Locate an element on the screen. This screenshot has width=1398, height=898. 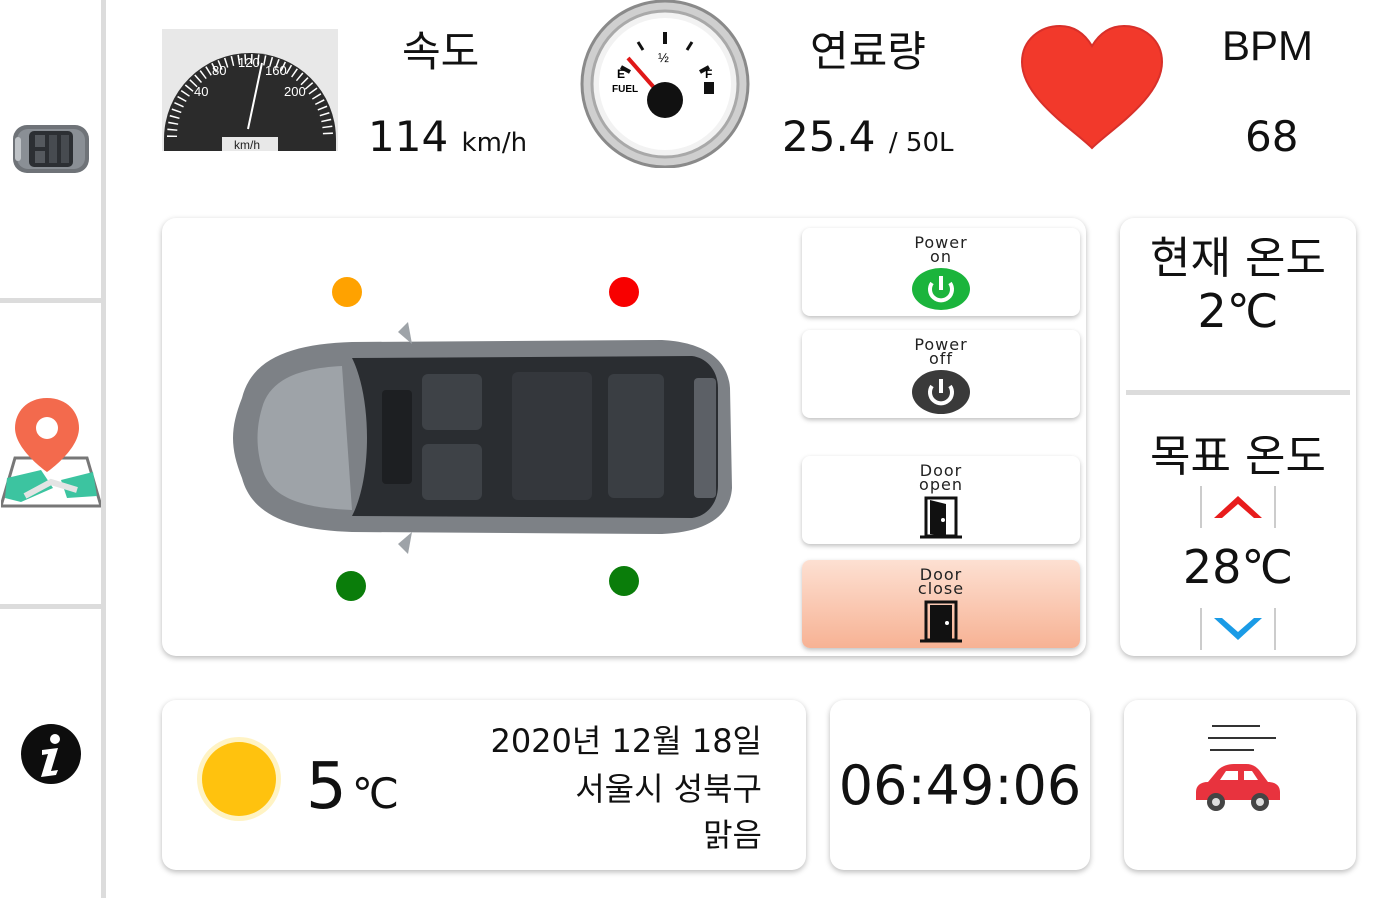
moving-car-icon is located at coordinates (1238, 768).